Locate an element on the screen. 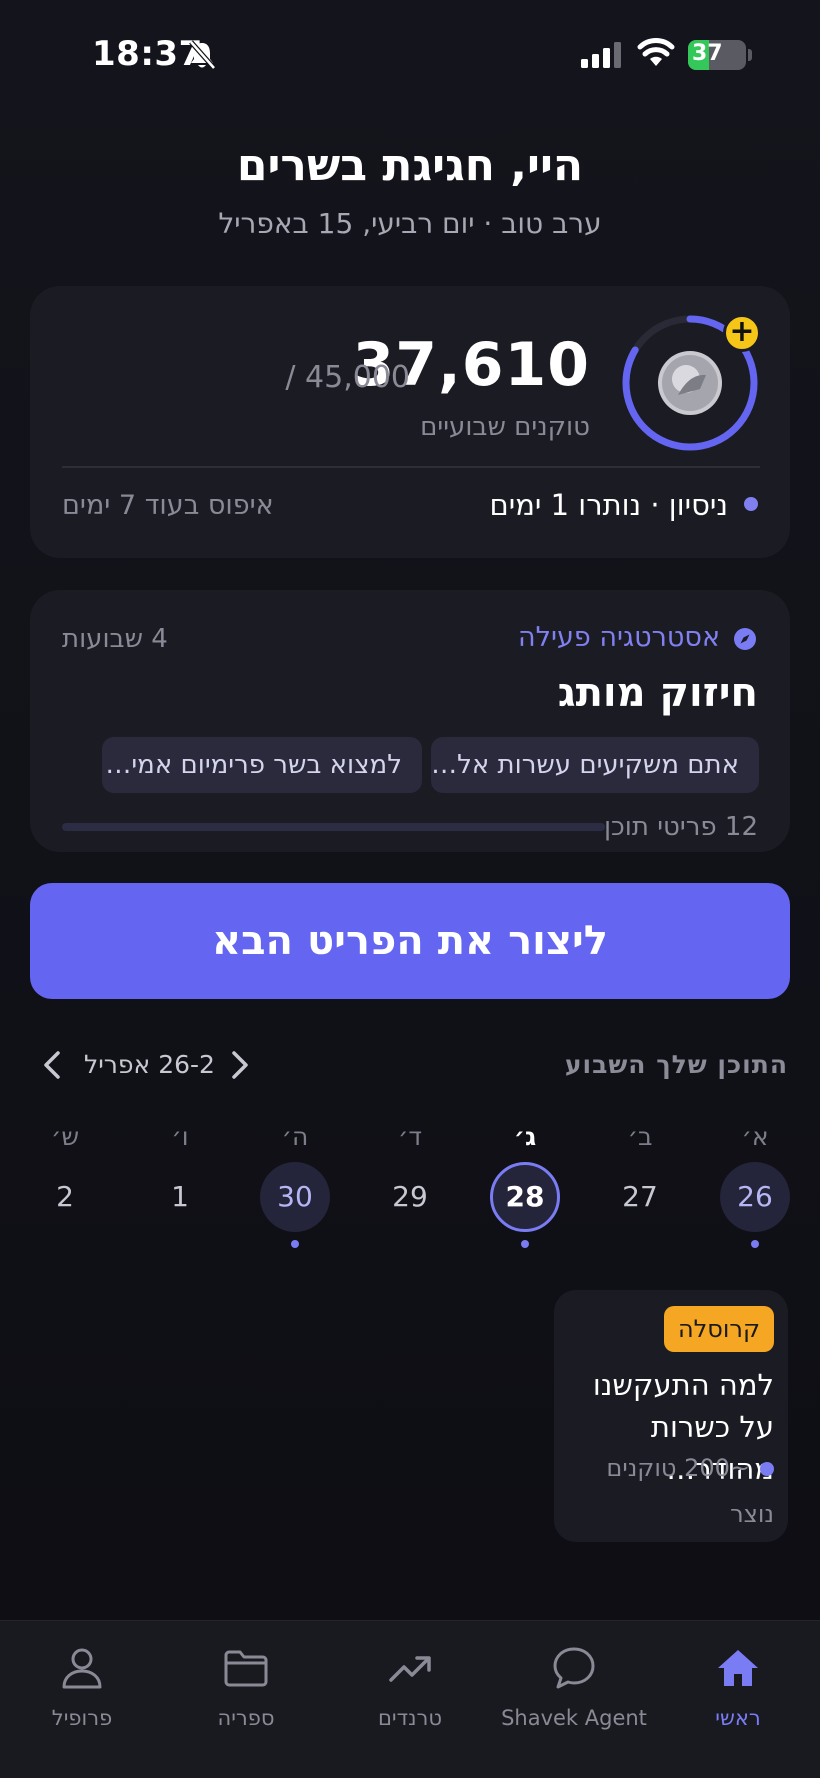 This screenshot has width=820, height=1778. day-column: ג׳ 28 is located at coordinates (525, 1184).